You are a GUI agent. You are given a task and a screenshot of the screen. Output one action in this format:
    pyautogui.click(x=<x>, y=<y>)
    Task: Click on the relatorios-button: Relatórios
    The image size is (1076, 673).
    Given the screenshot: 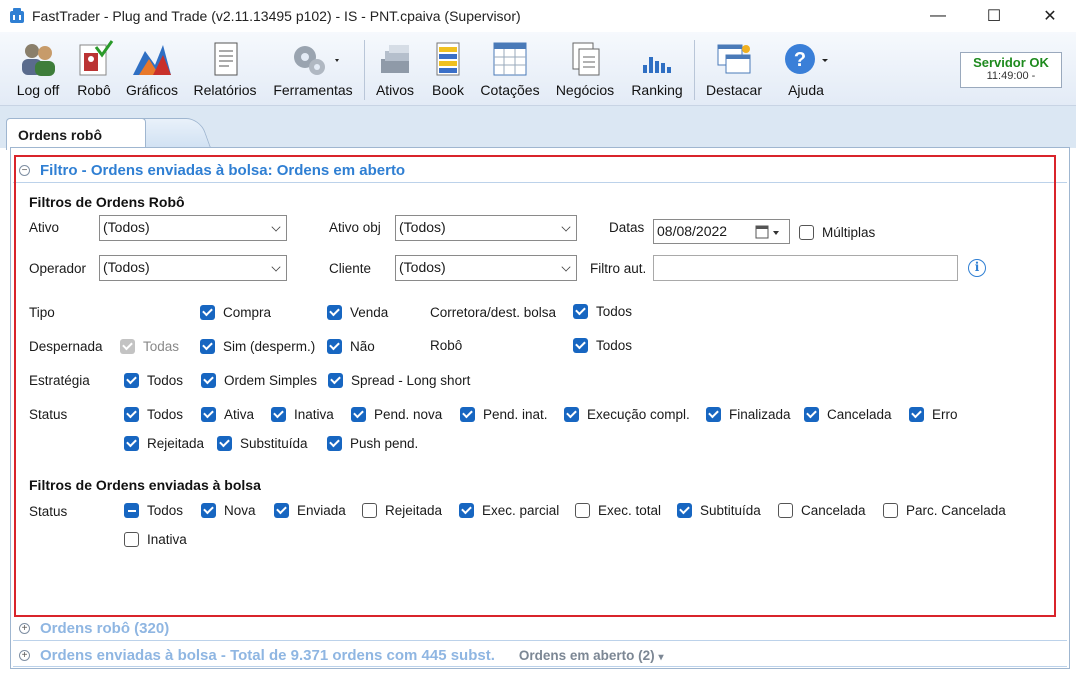 What is the action you would take?
    pyautogui.click(x=225, y=70)
    